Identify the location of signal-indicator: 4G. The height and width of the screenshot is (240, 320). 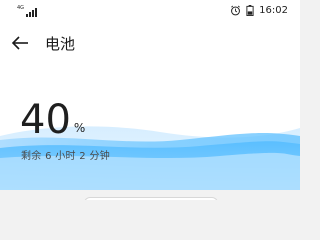
(27, 11).